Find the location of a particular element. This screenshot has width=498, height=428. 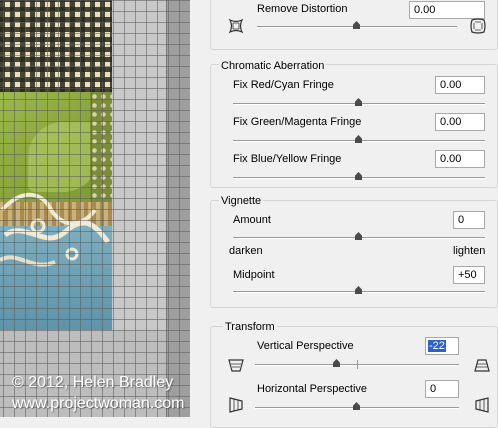

remove-distortion-thumb is located at coordinates (356, 25).